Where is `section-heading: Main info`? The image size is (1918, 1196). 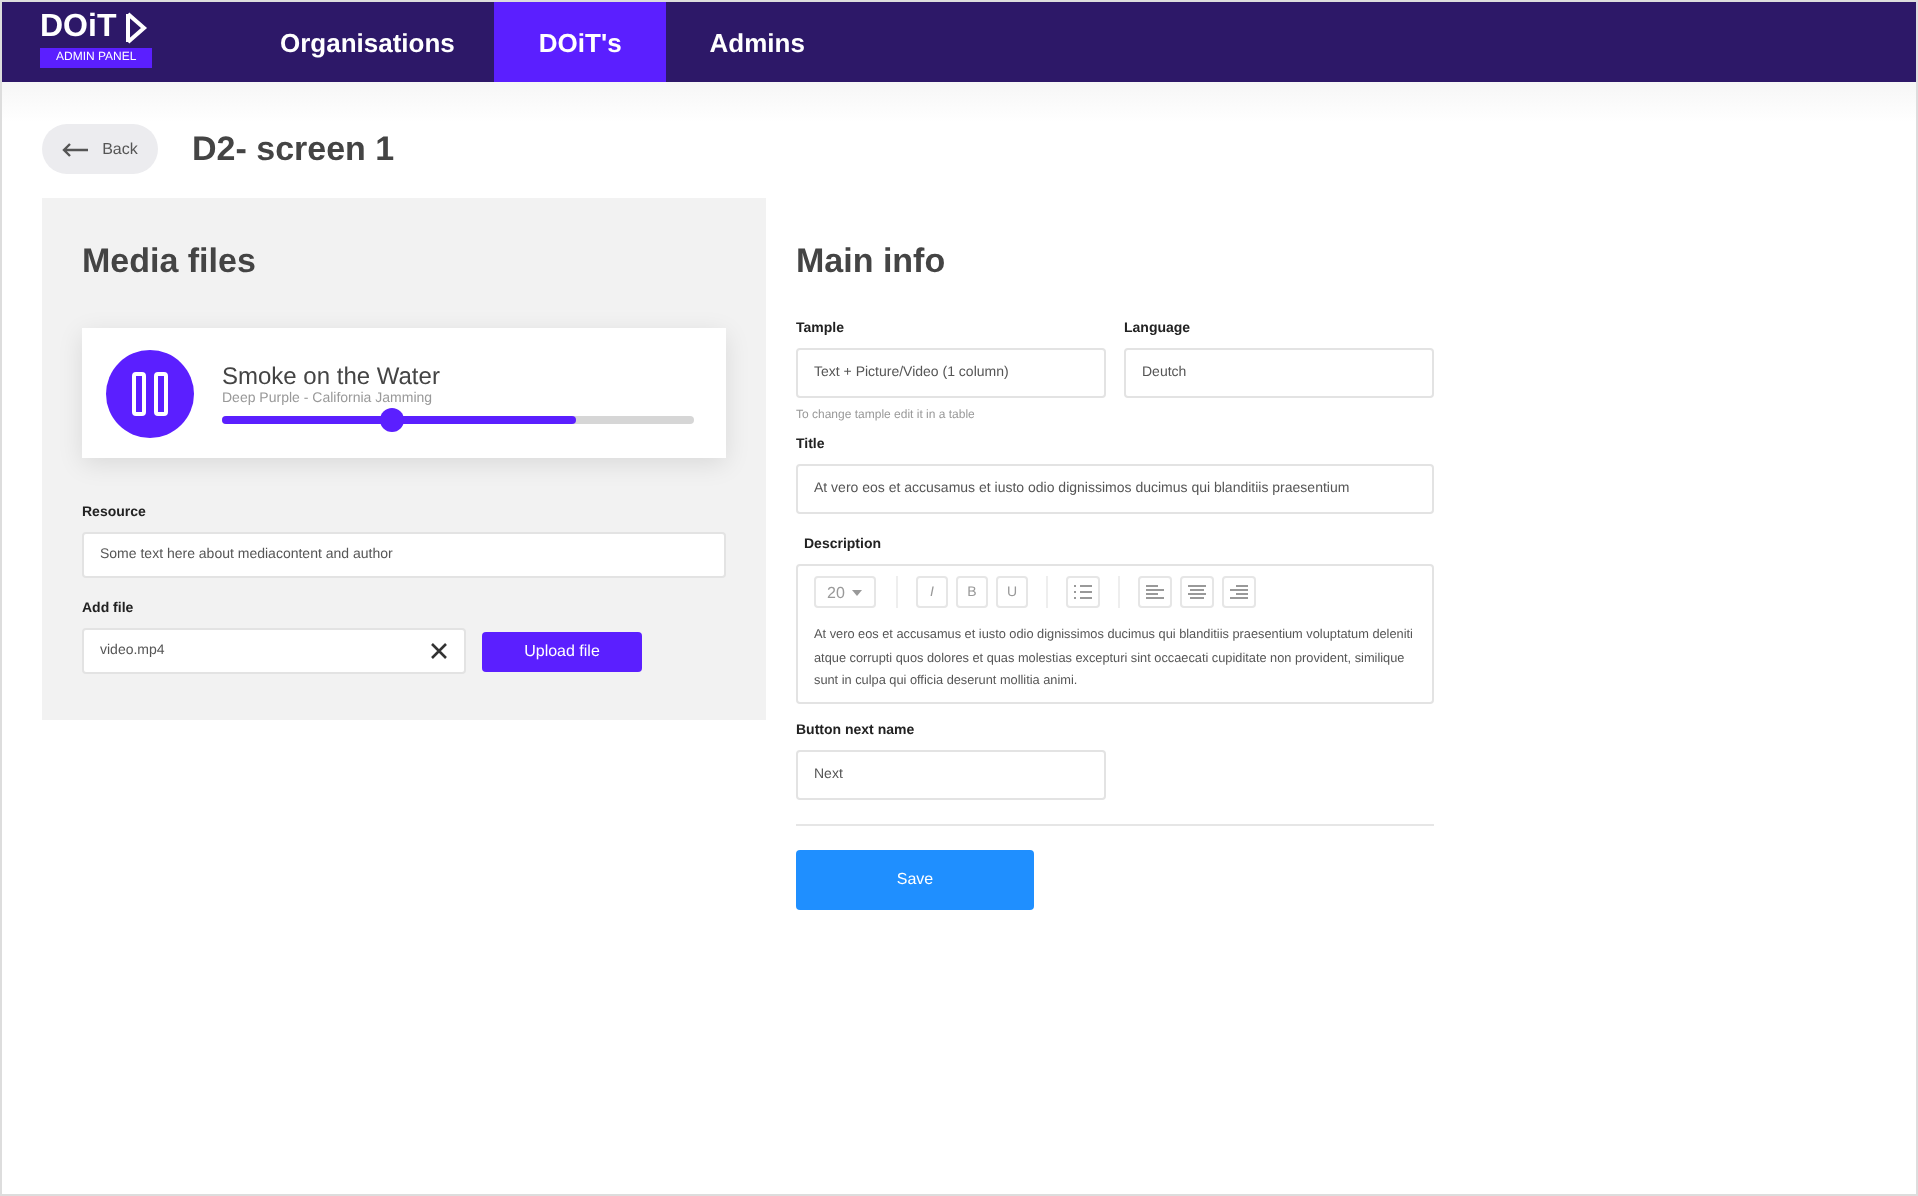 section-heading: Main info is located at coordinates (872, 262).